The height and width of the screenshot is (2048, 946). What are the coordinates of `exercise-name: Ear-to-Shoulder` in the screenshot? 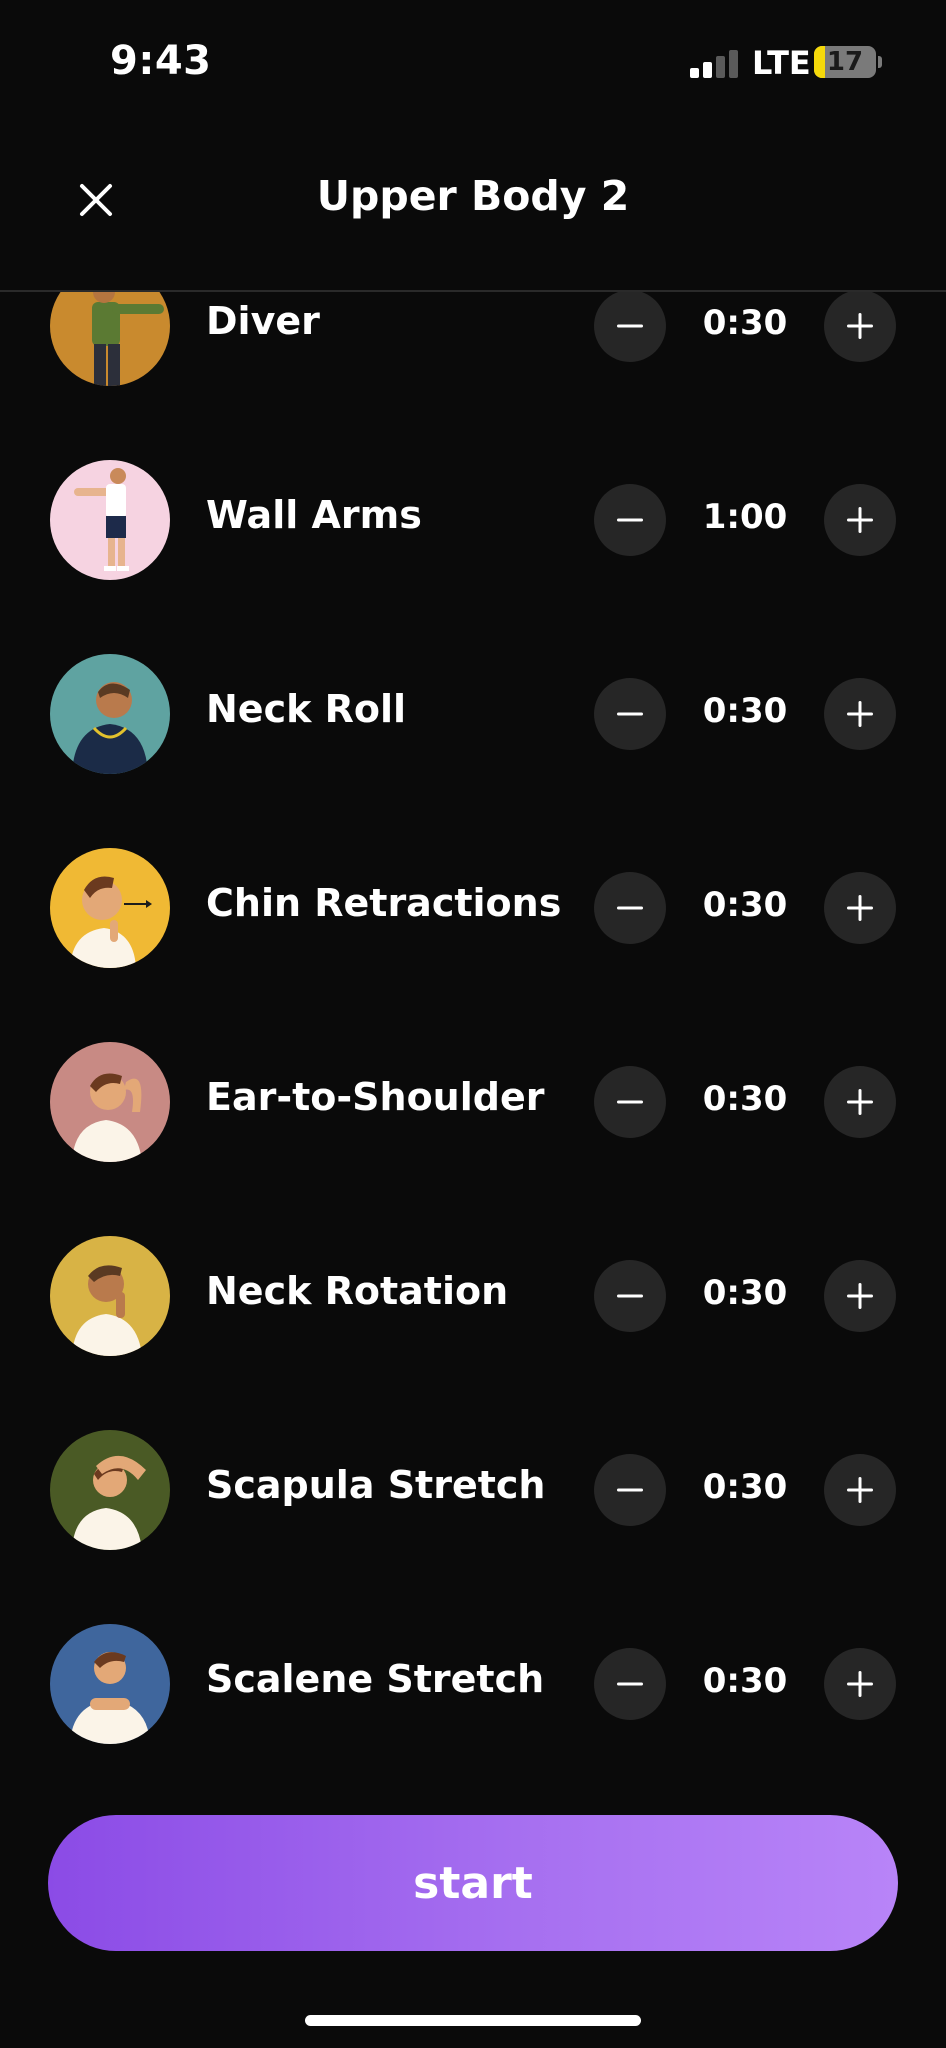 It's located at (375, 1097).